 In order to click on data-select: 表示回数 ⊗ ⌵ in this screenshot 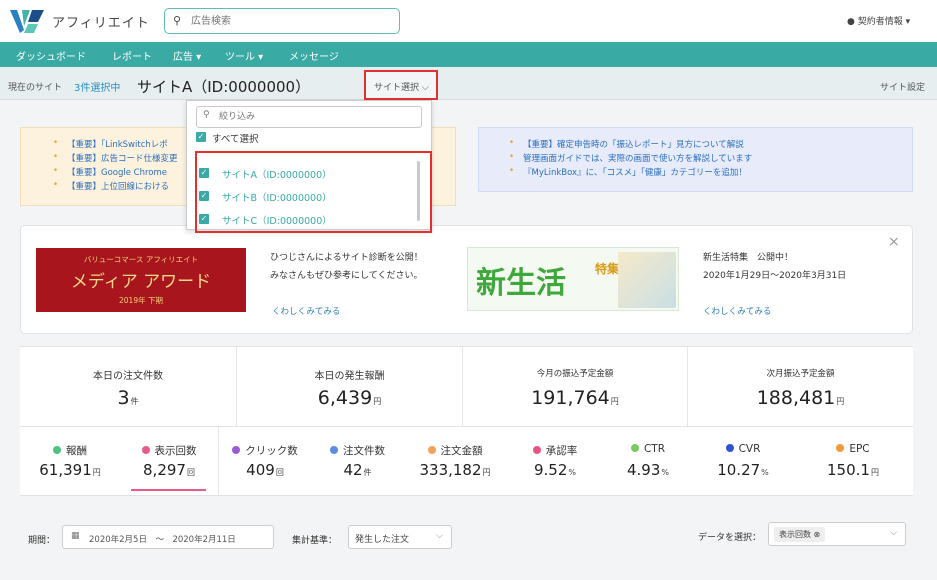, I will do `click(837, 534)`.